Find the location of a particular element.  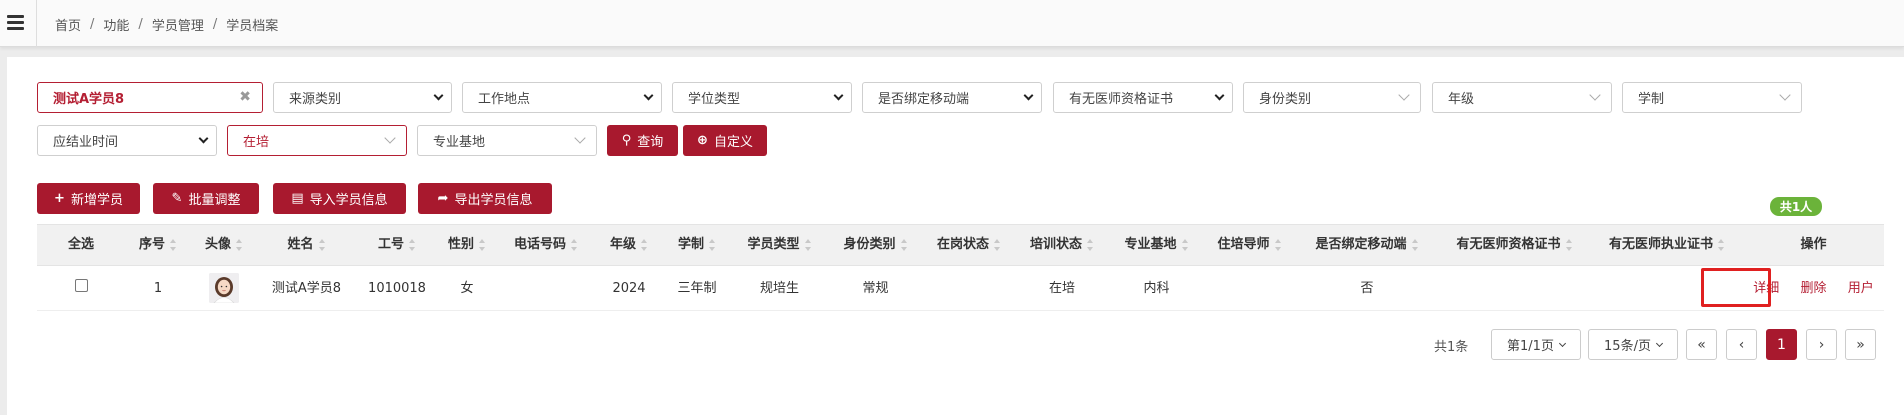

plus-icon: + is located at coordinates (59, 198).